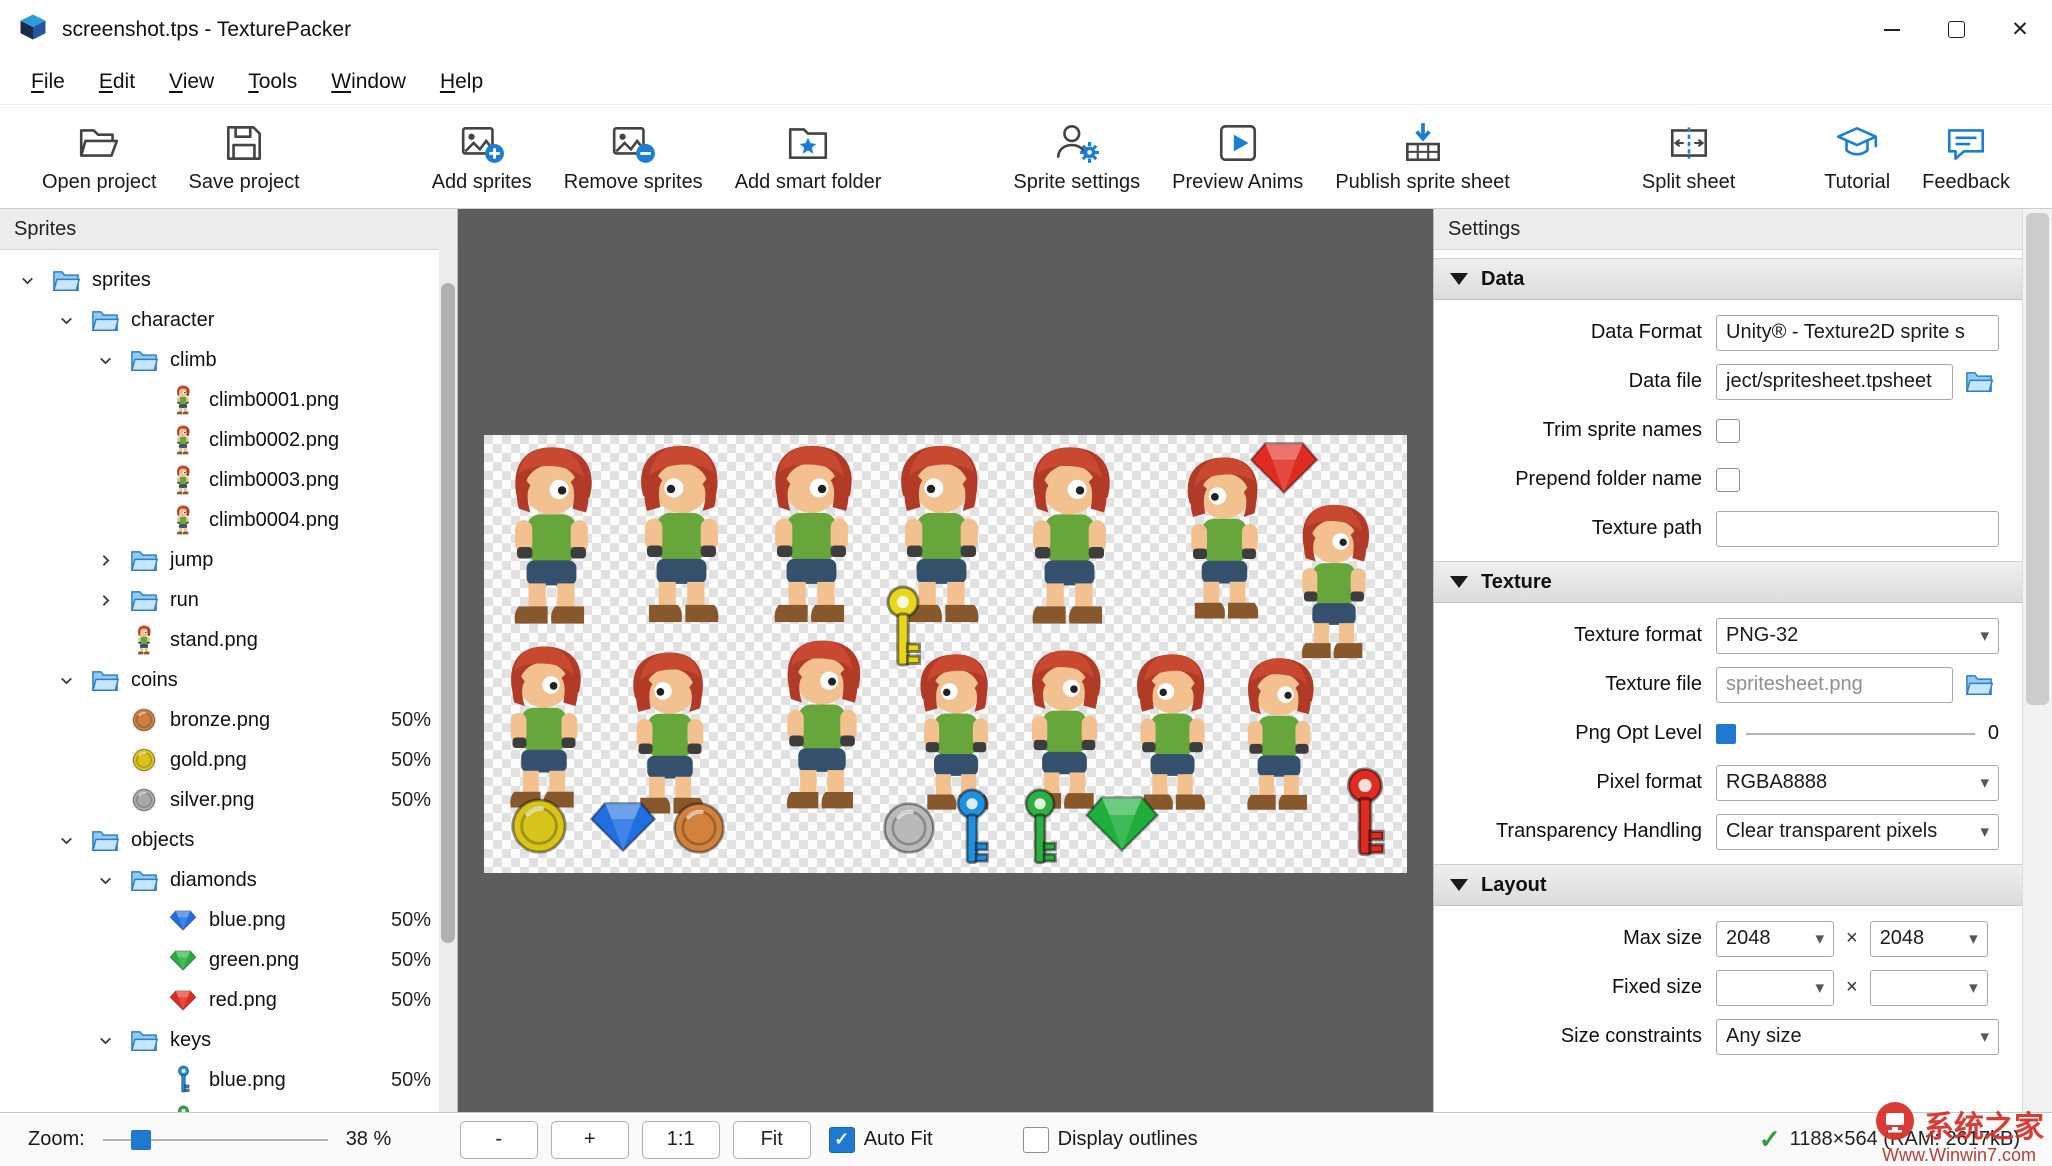  Describe the element at coordinates (228, 880) in the screenshot. I see `tree-item-diamonds: diamonds` at that location.